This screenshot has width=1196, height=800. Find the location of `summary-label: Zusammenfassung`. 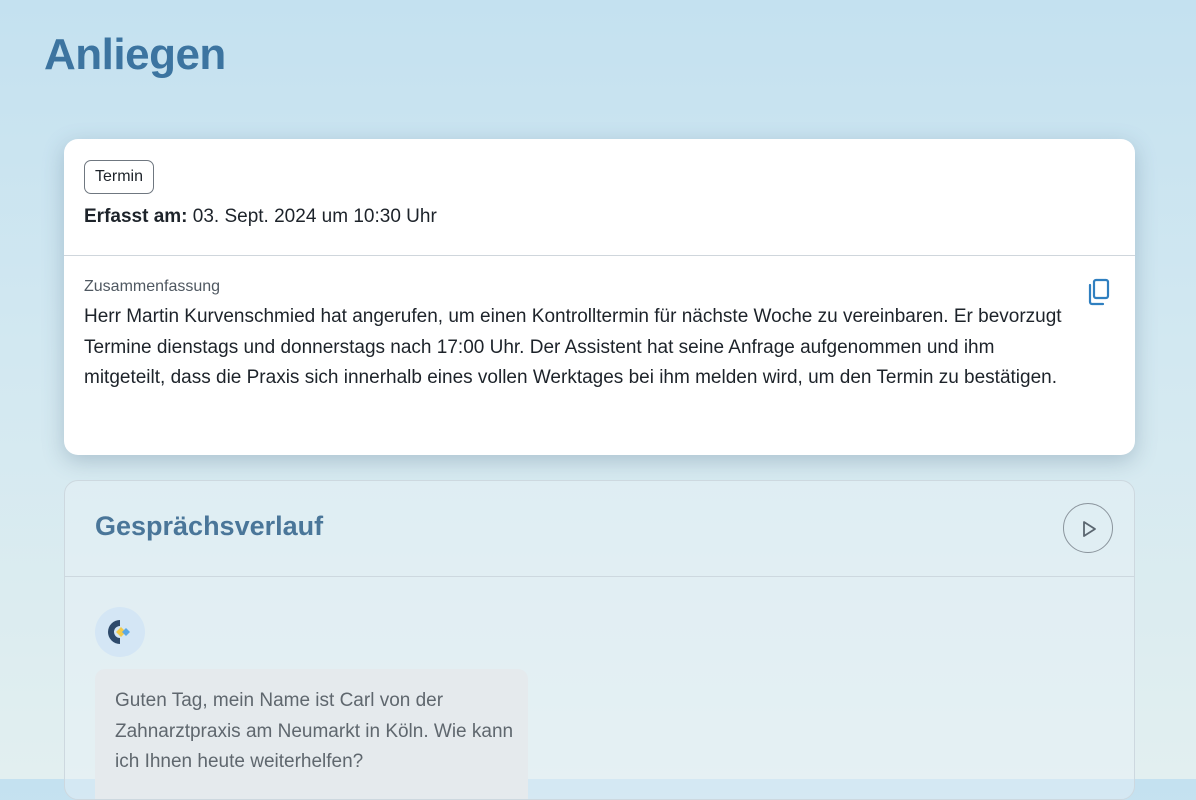

summary-label: Zusammenfassung is located at coordinates (152, 286).